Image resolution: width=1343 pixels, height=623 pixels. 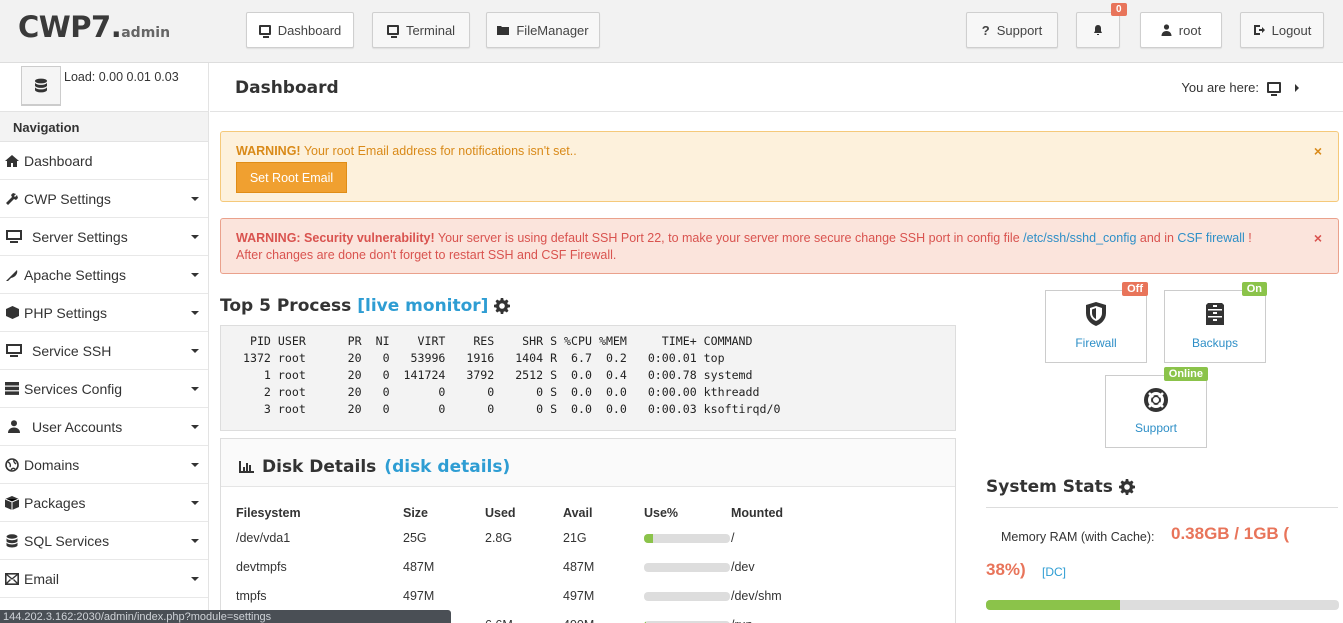 I want to click on size-cell: 25G, so click(x=415, y=537).